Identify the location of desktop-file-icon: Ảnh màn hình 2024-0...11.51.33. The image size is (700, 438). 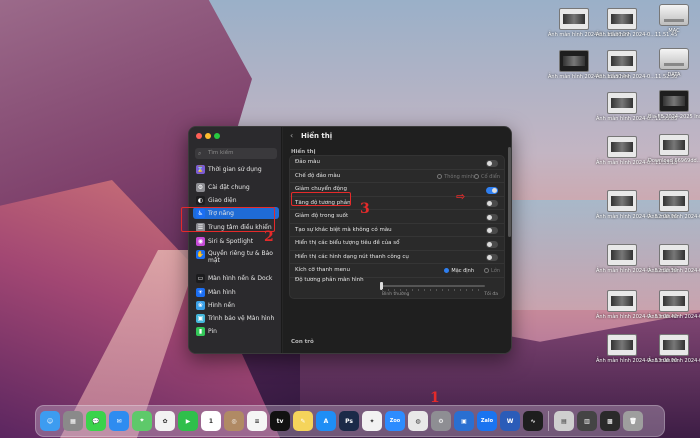
(674, 349).